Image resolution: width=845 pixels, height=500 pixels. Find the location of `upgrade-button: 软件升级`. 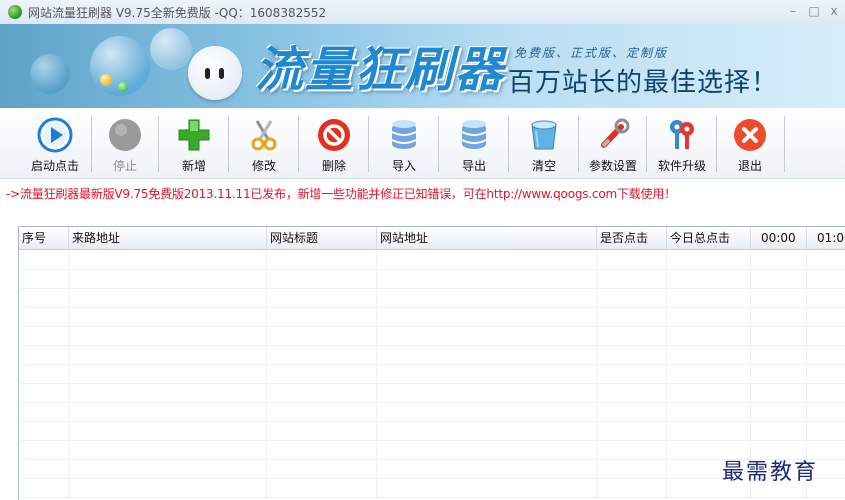

upgrade-button: 软件升级 is located at coordinates (682, 144).